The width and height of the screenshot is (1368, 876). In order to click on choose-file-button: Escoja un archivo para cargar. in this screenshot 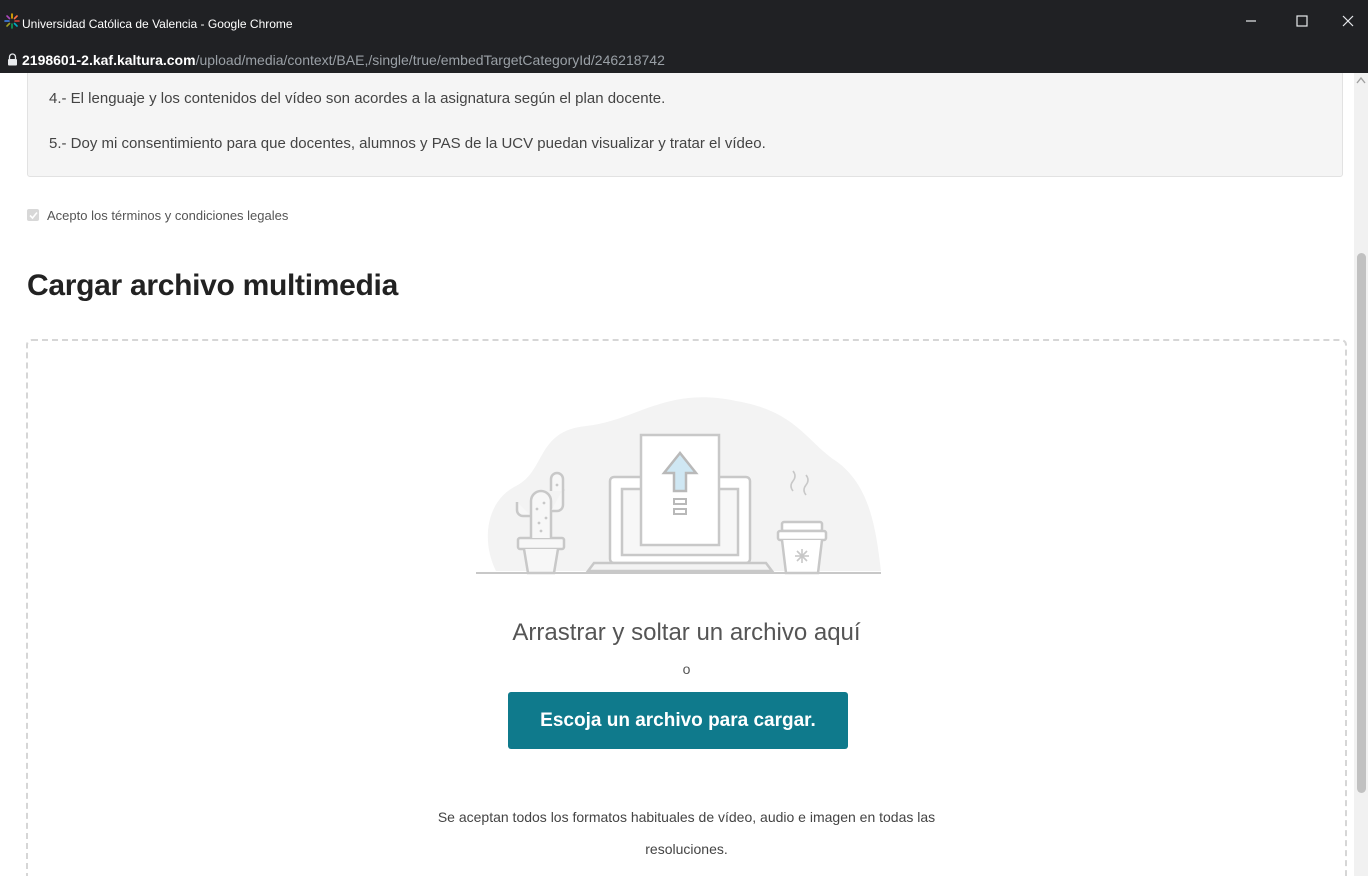, I will do `click(678, 720)`.